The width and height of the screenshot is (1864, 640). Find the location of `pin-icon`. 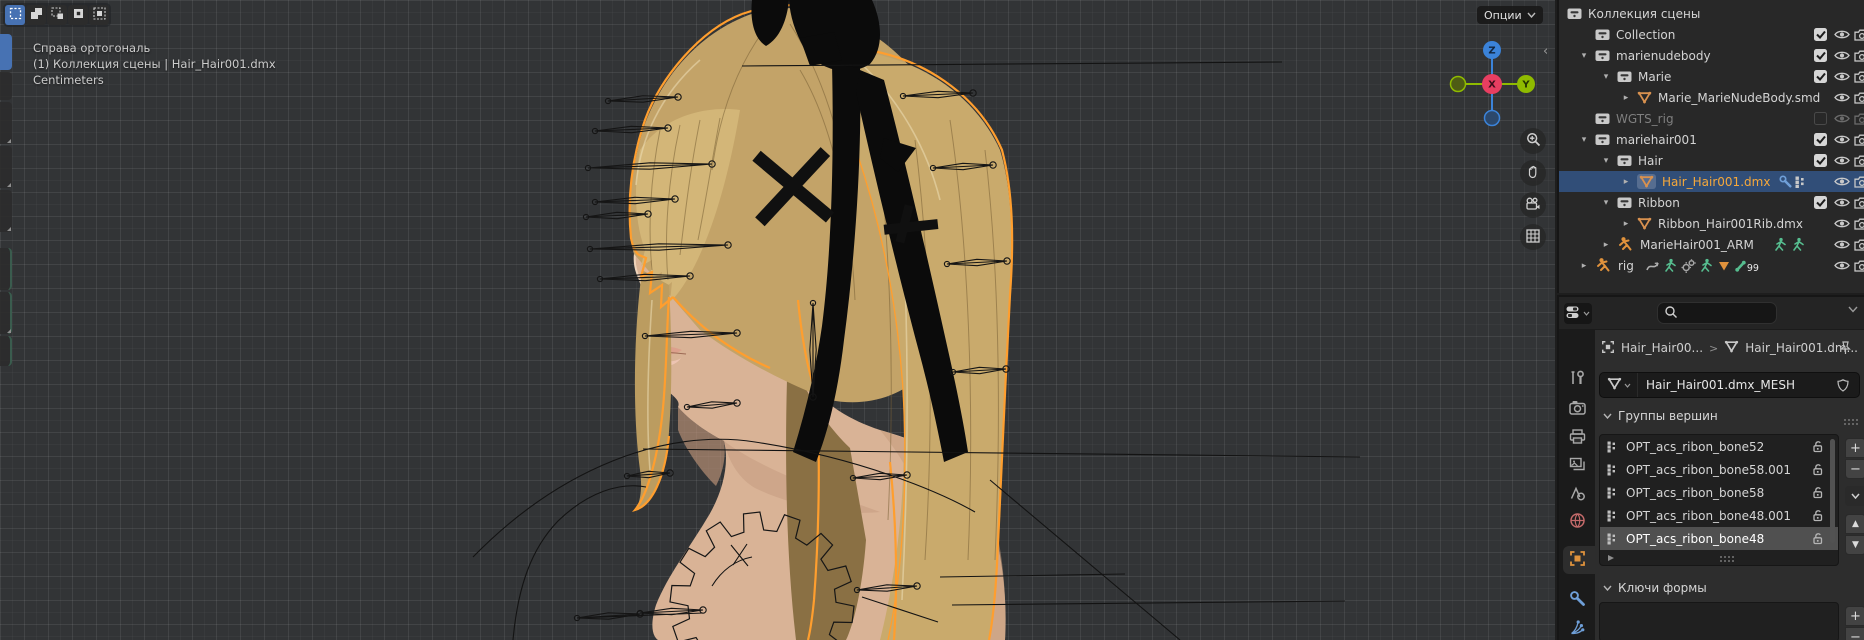

pin-icon is located at coordinates (1845, 349).